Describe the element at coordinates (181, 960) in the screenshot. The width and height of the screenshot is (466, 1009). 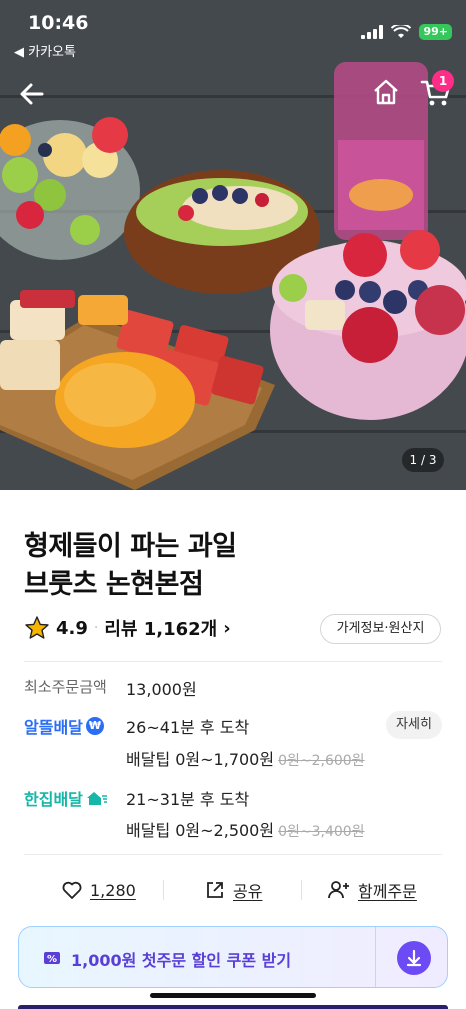
I see `coupon-text: 1,000원 첫주문 할인 쿠폰 받기` at that location.